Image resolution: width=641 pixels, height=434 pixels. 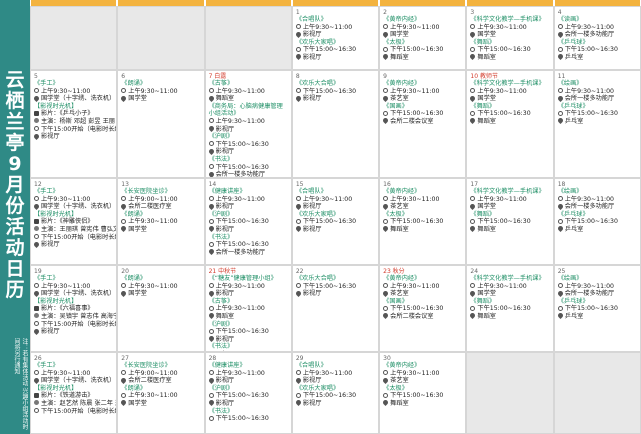 What do you see at coordinates (227, 365) in the screenshot?
I see `event-title: 《健康讲座》` at bounding box center [227, 365].